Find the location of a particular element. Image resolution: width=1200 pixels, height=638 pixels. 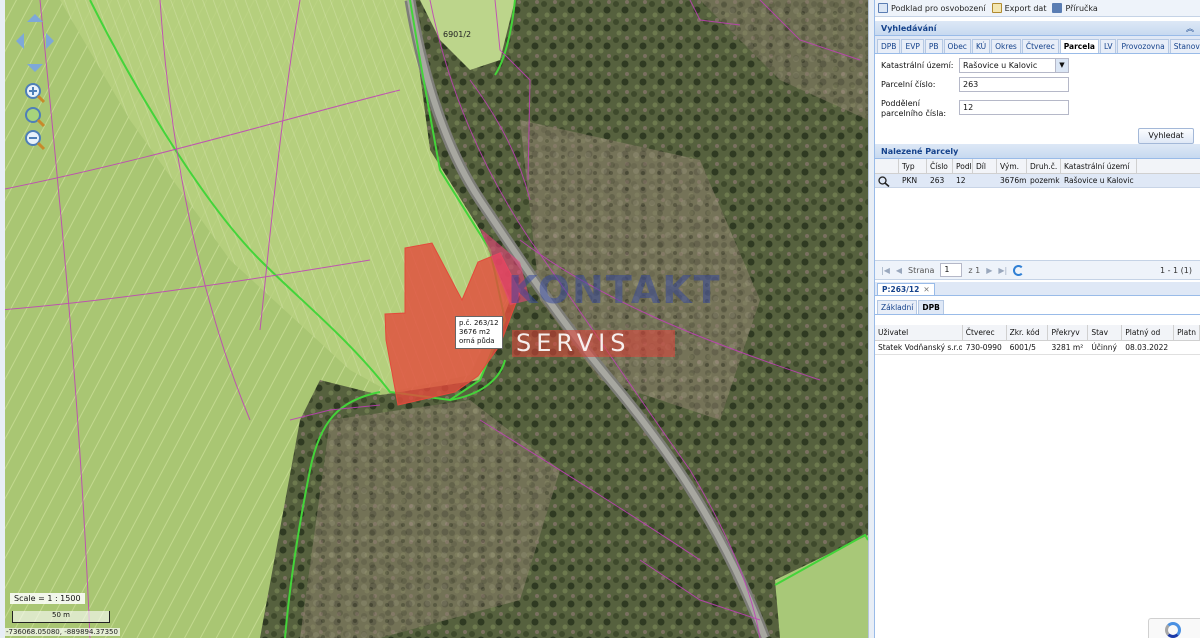

katastr-label: Katastrální území: is located at coordinates (917, 65).